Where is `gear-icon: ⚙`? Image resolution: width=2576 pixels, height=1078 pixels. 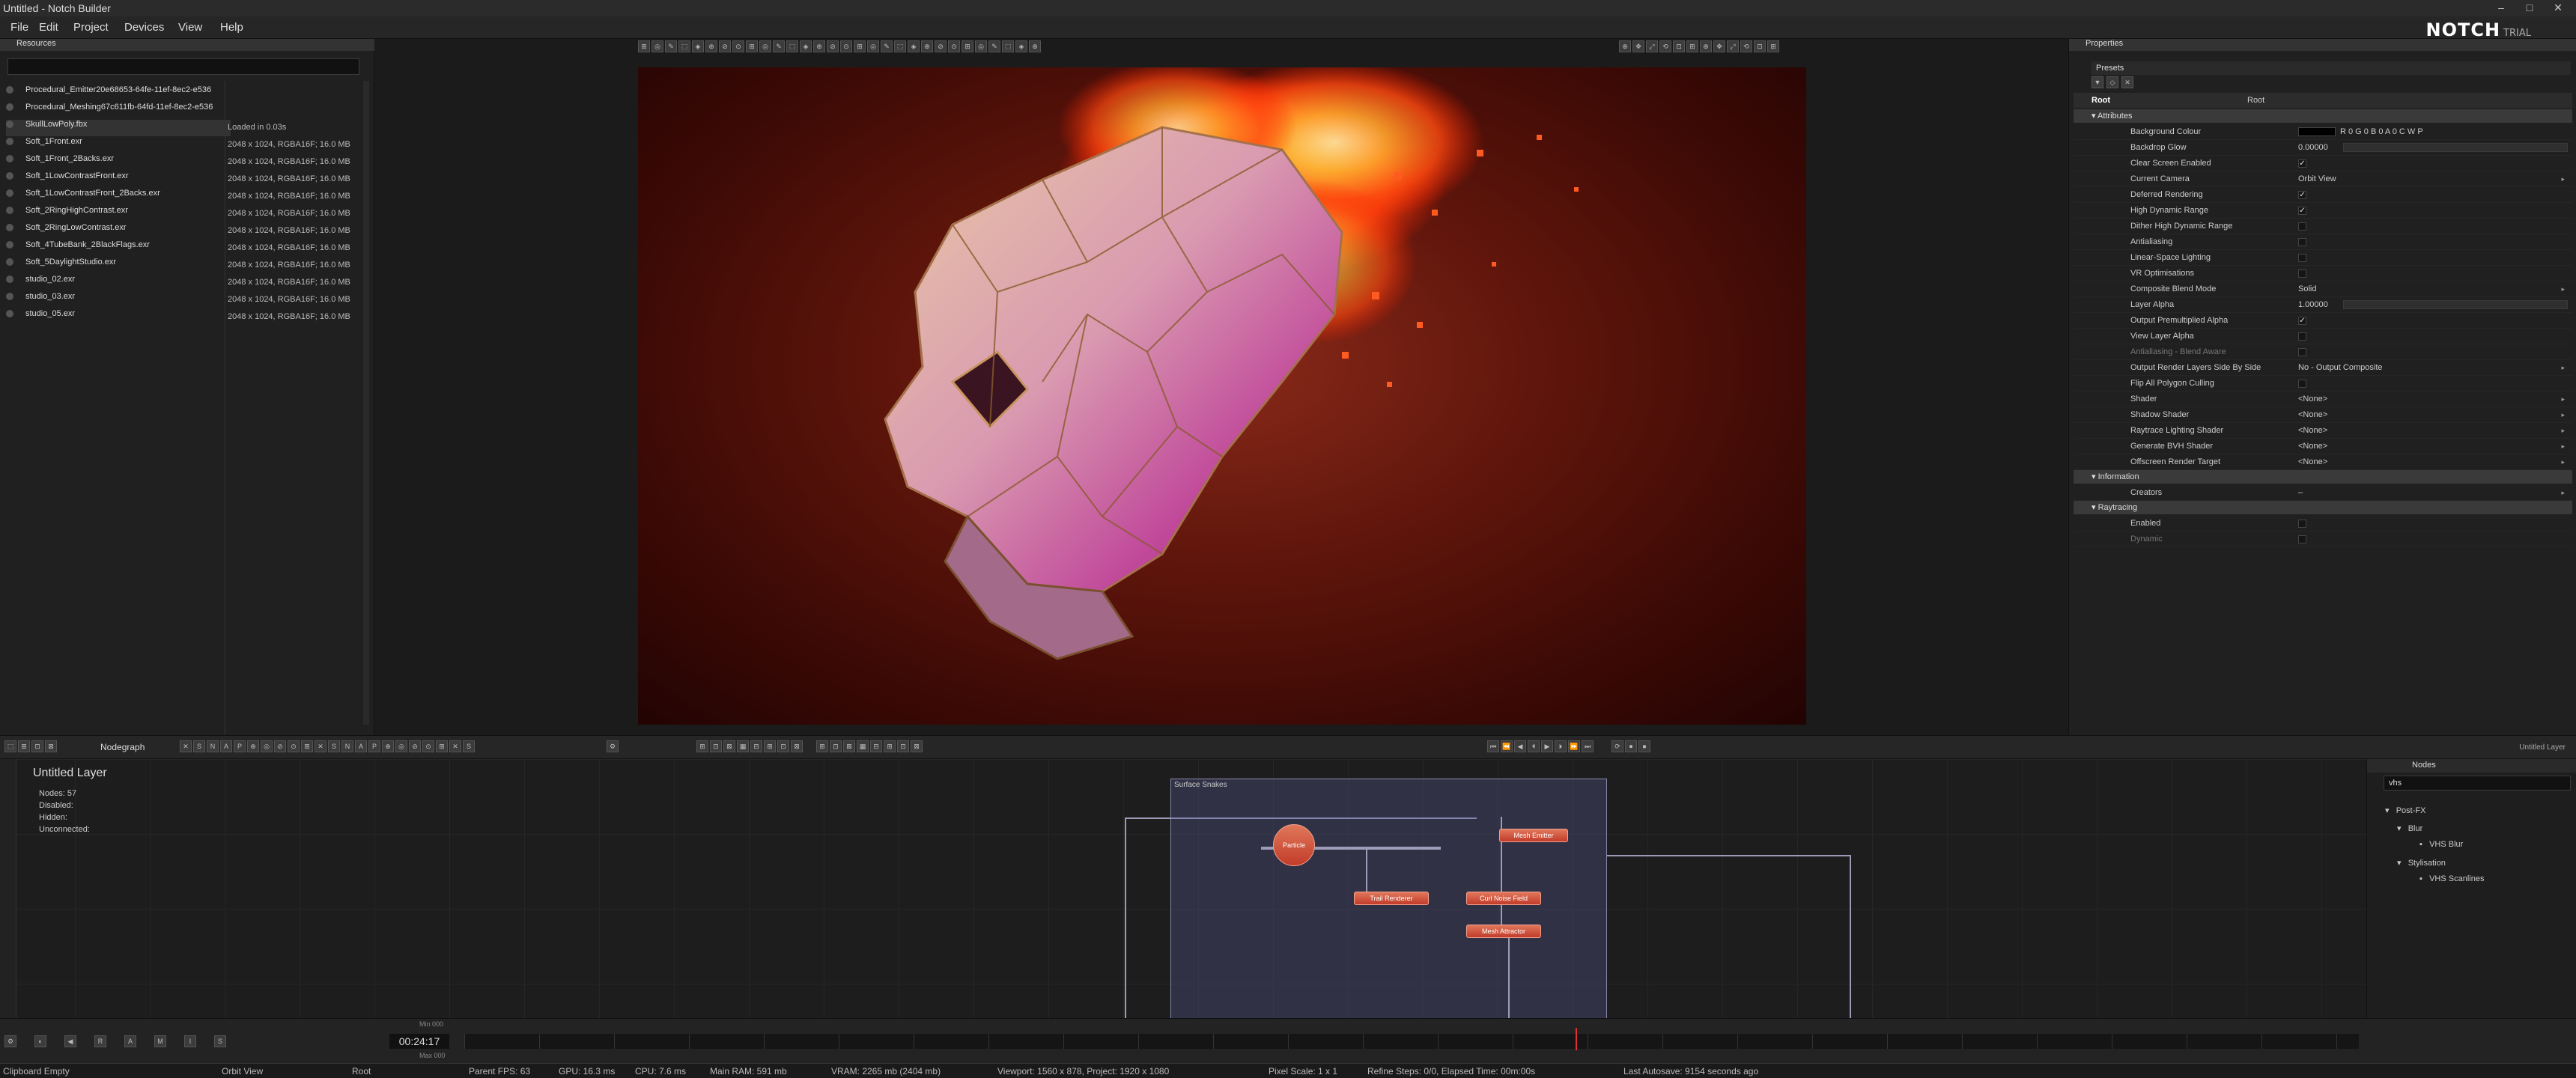 gear-icon: ⚙ is located at coordinates (613, 746).